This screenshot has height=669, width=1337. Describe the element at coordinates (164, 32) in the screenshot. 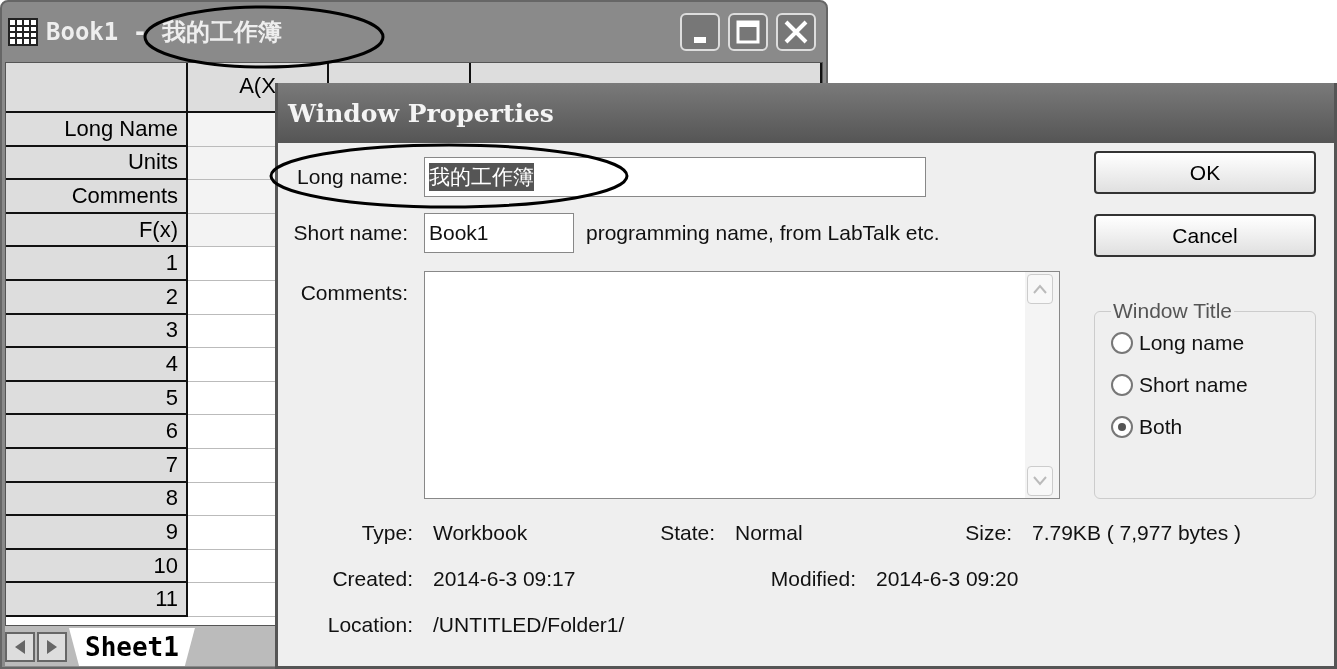

I see `window-title: Book1 - 我的工作簿` at that location.